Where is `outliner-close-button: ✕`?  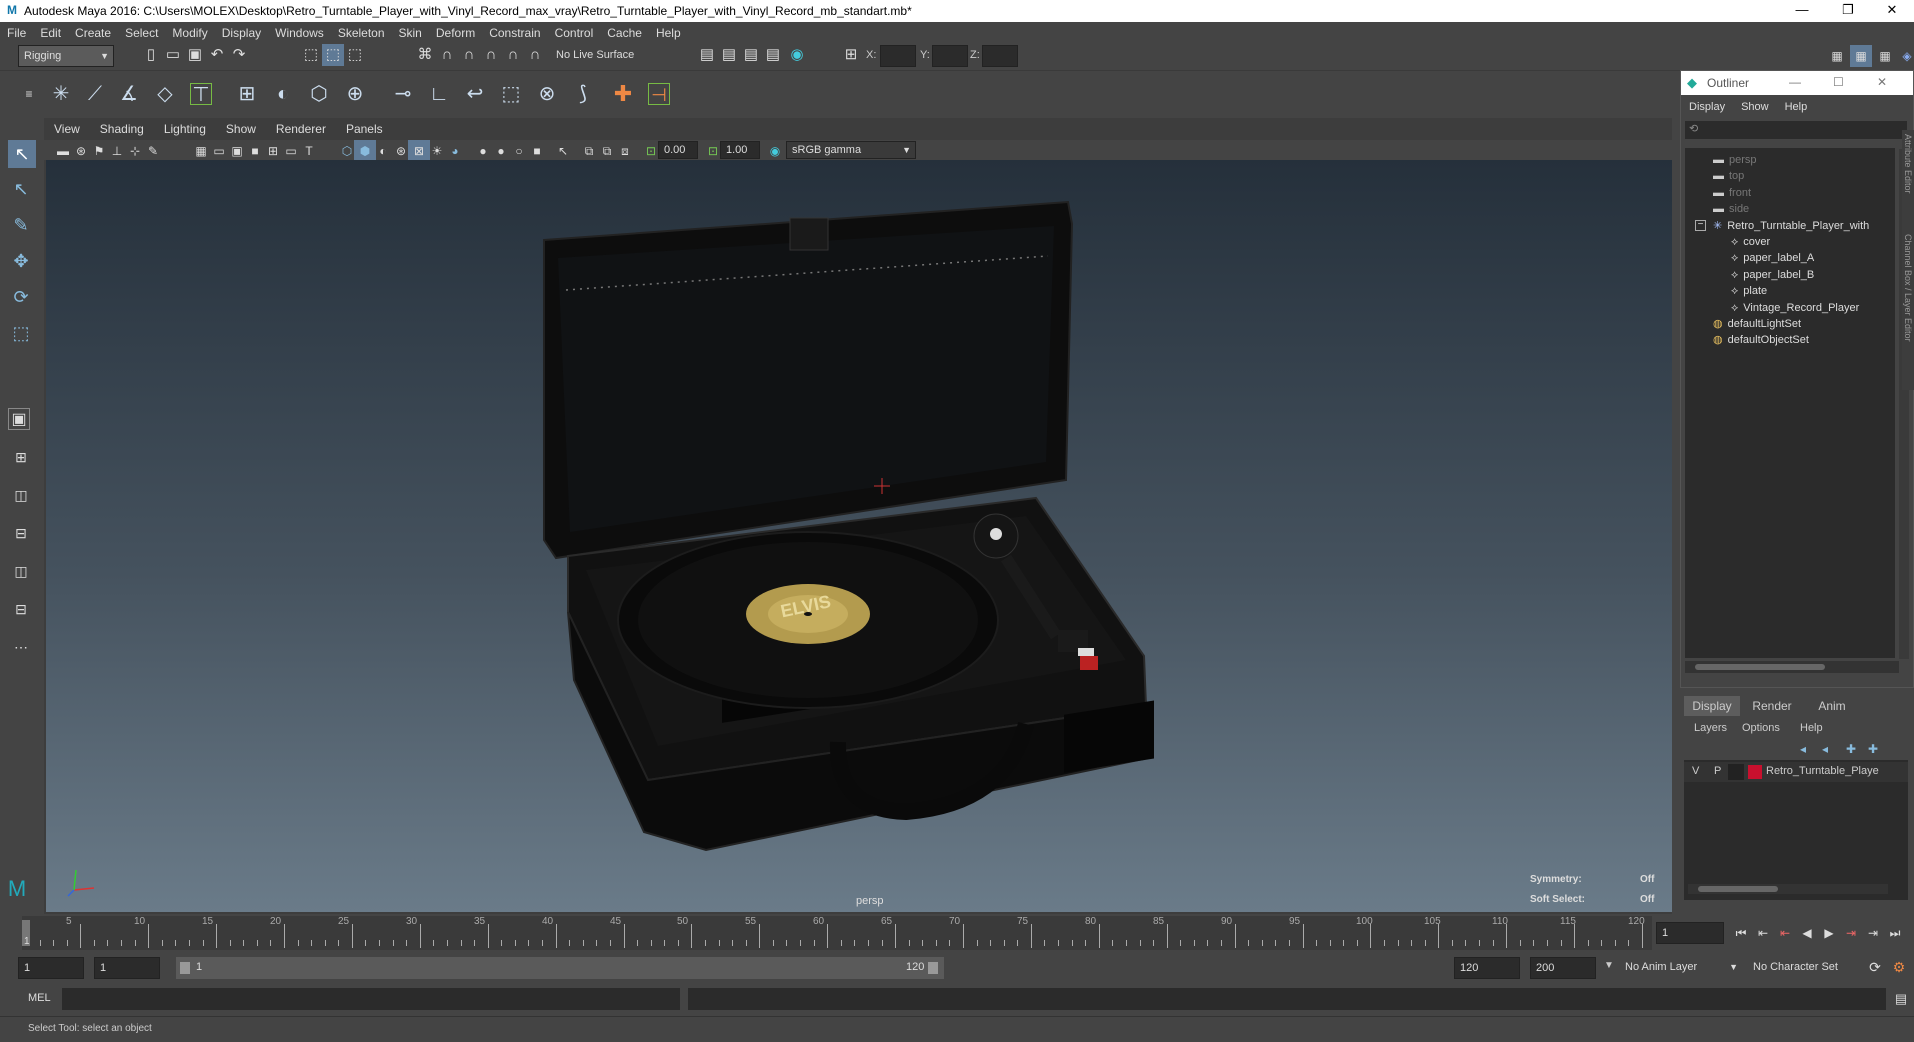
outliner-close-button: ✕ is located at coordinates (1882, 82).